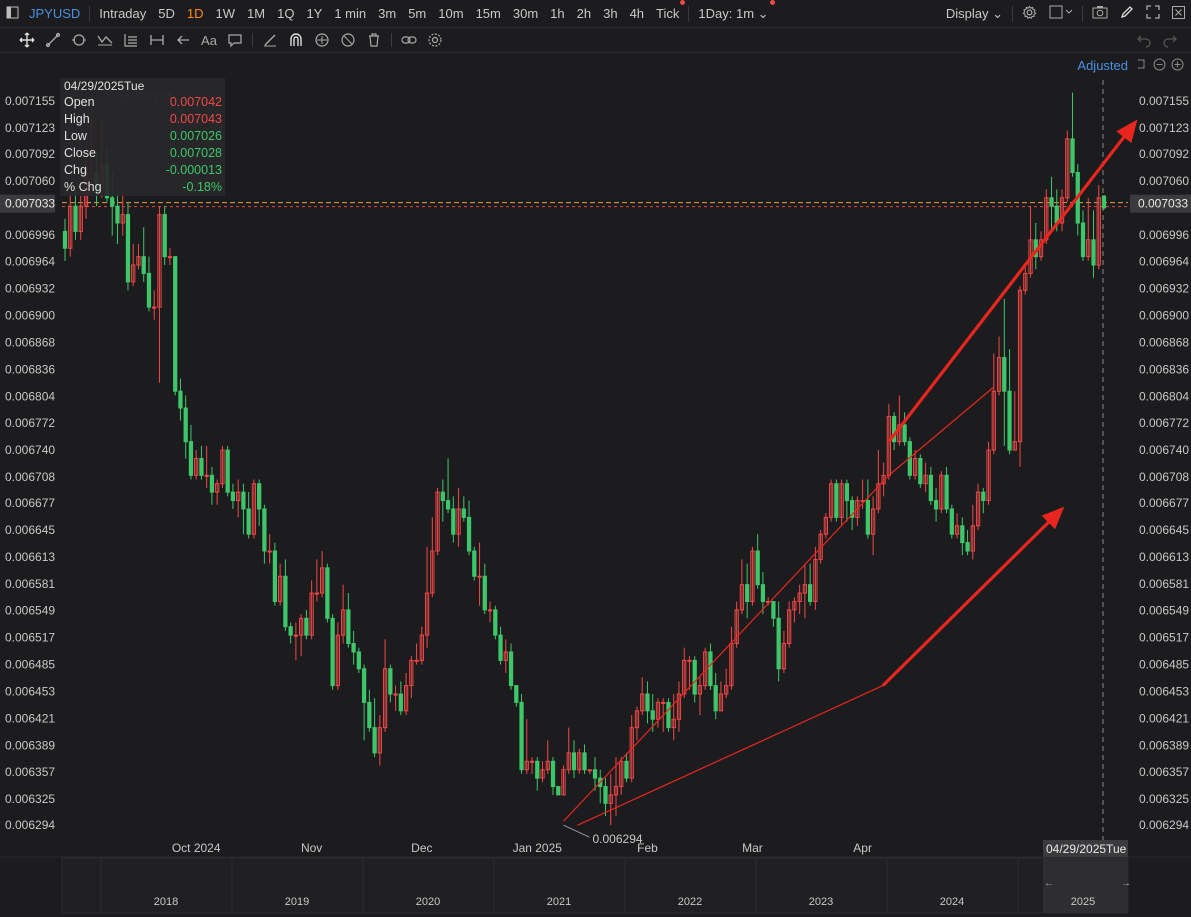  Describe the element at coordinates (75, 170) in the screenshot. I see `ohlc-label: Chg` at that location.